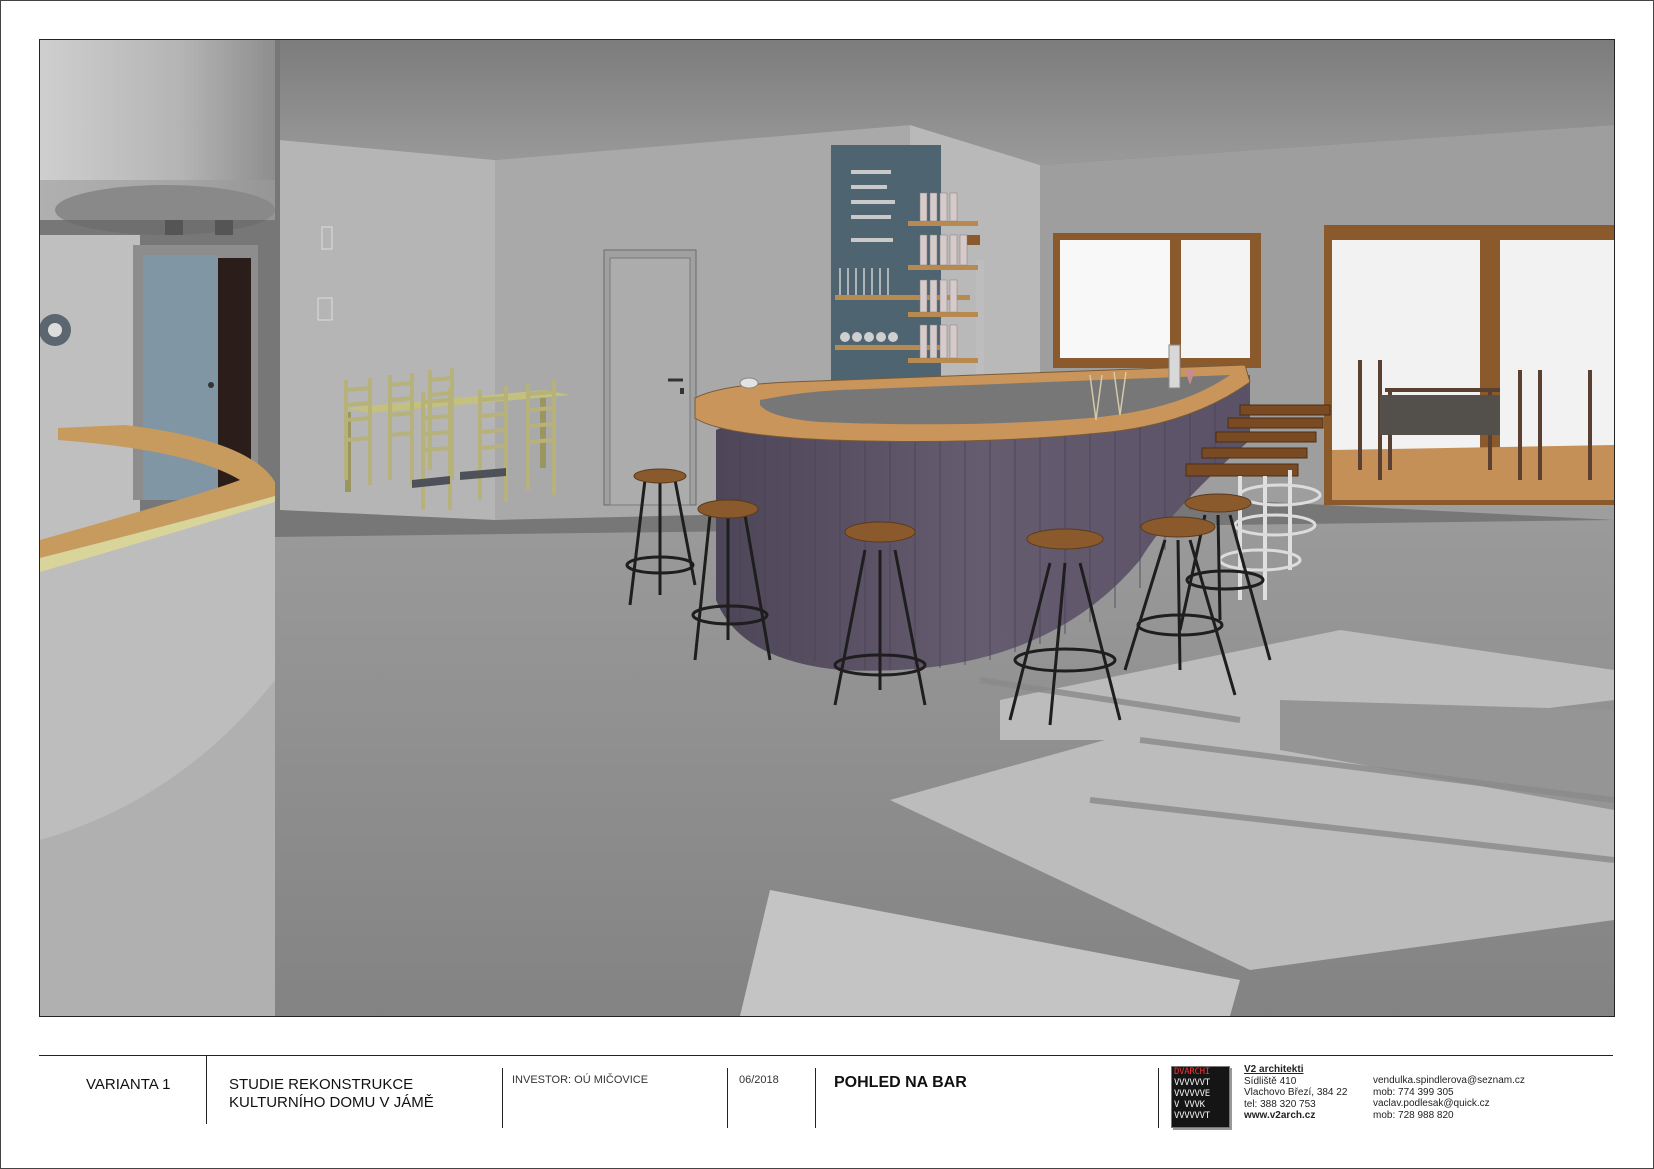 The width and height of the screenshot is (1654, 1169). What do you see at coordinates (1449, 1081) in the screenshot?
I see `contact-email-1: vendulka.spindlerova@seznam.cz` at bounding box center [1449, 1081].